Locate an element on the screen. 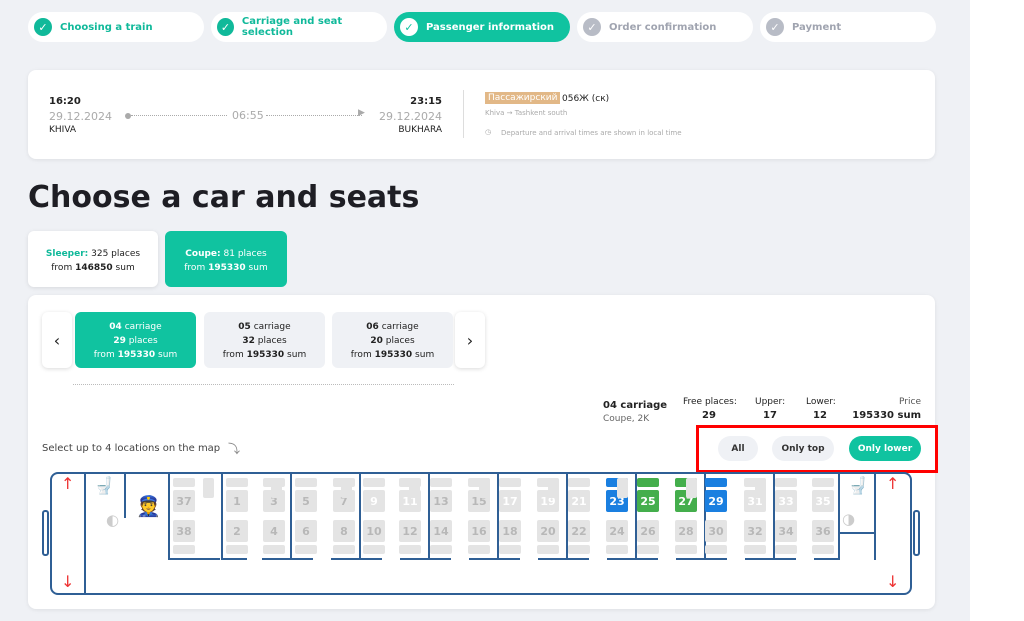  seat-upper-1: 1 is located at coordinates (237, 501).